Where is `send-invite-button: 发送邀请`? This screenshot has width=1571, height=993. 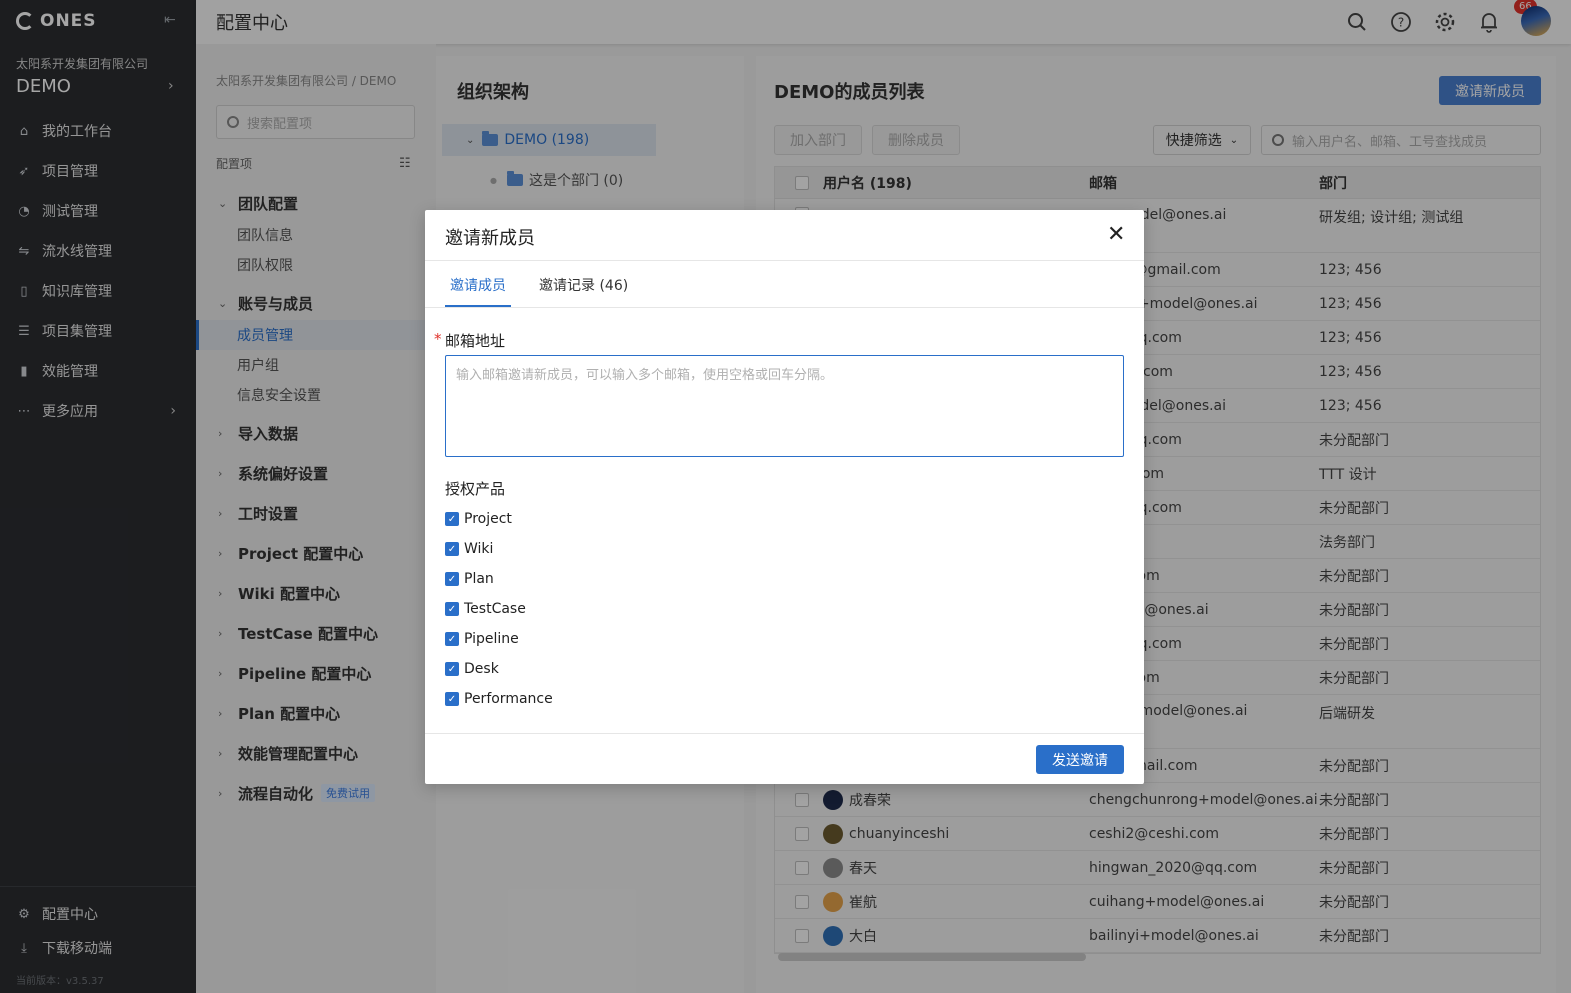
send-invite-button: 发送邀请 is located at coordinates (1080, 759).